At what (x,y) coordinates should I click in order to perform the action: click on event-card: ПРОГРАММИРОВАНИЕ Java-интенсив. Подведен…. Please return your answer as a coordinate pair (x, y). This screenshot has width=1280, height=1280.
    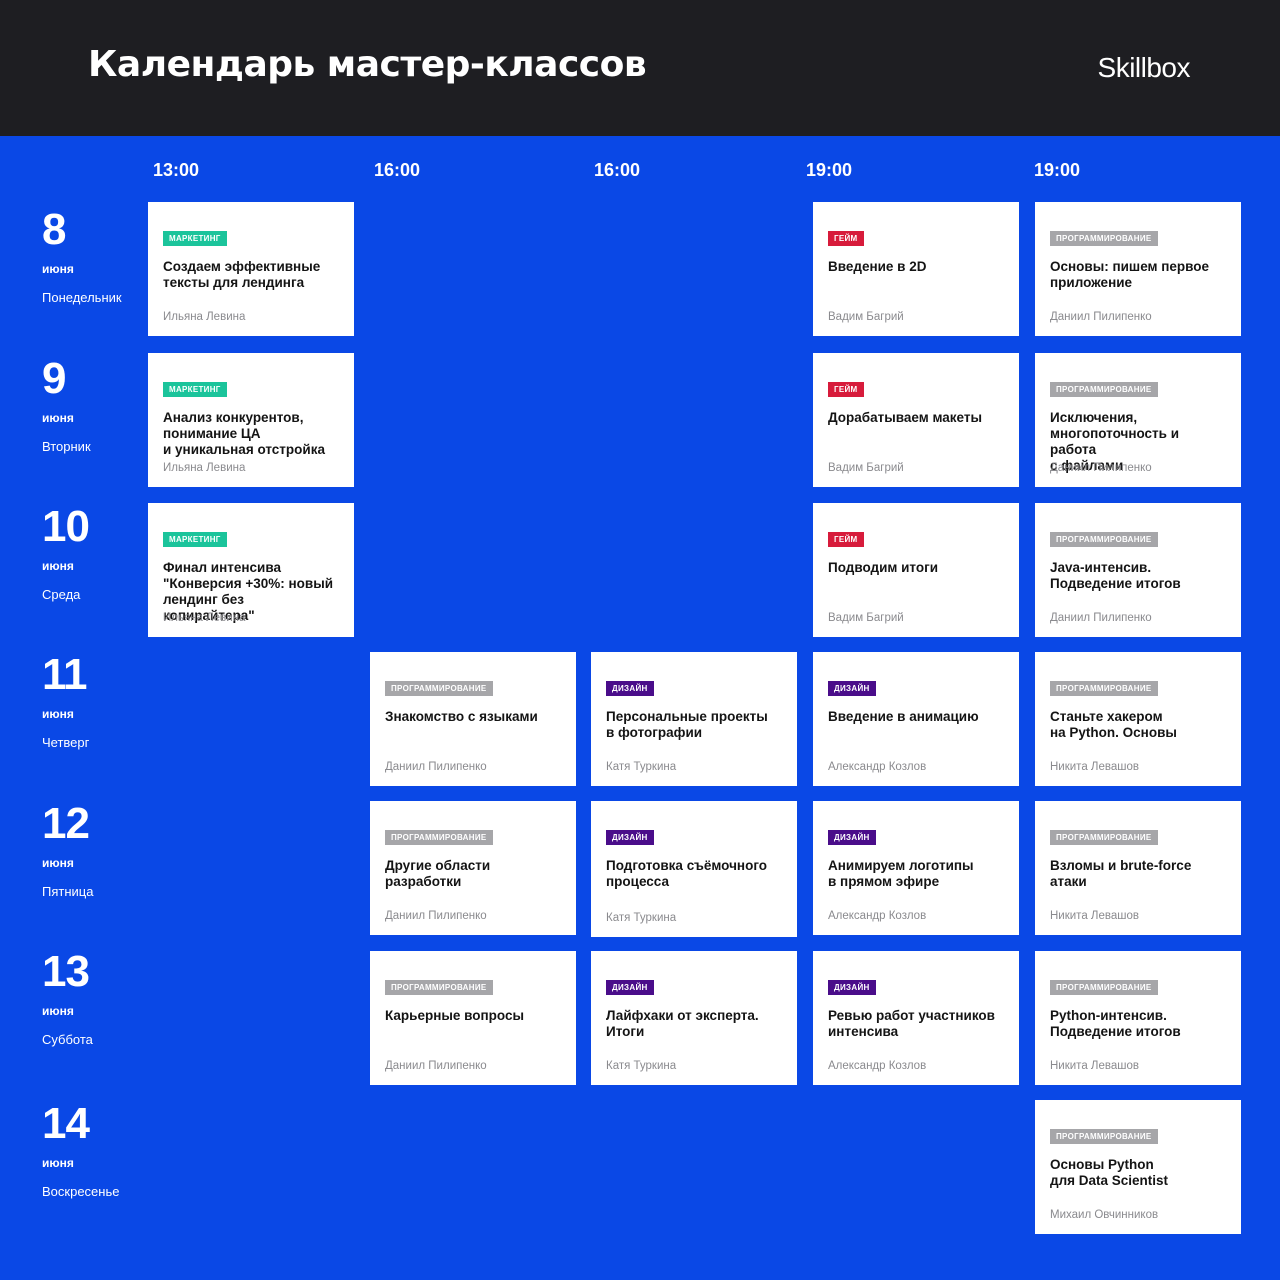
    Looking at the image, I should click on (1138, 570).